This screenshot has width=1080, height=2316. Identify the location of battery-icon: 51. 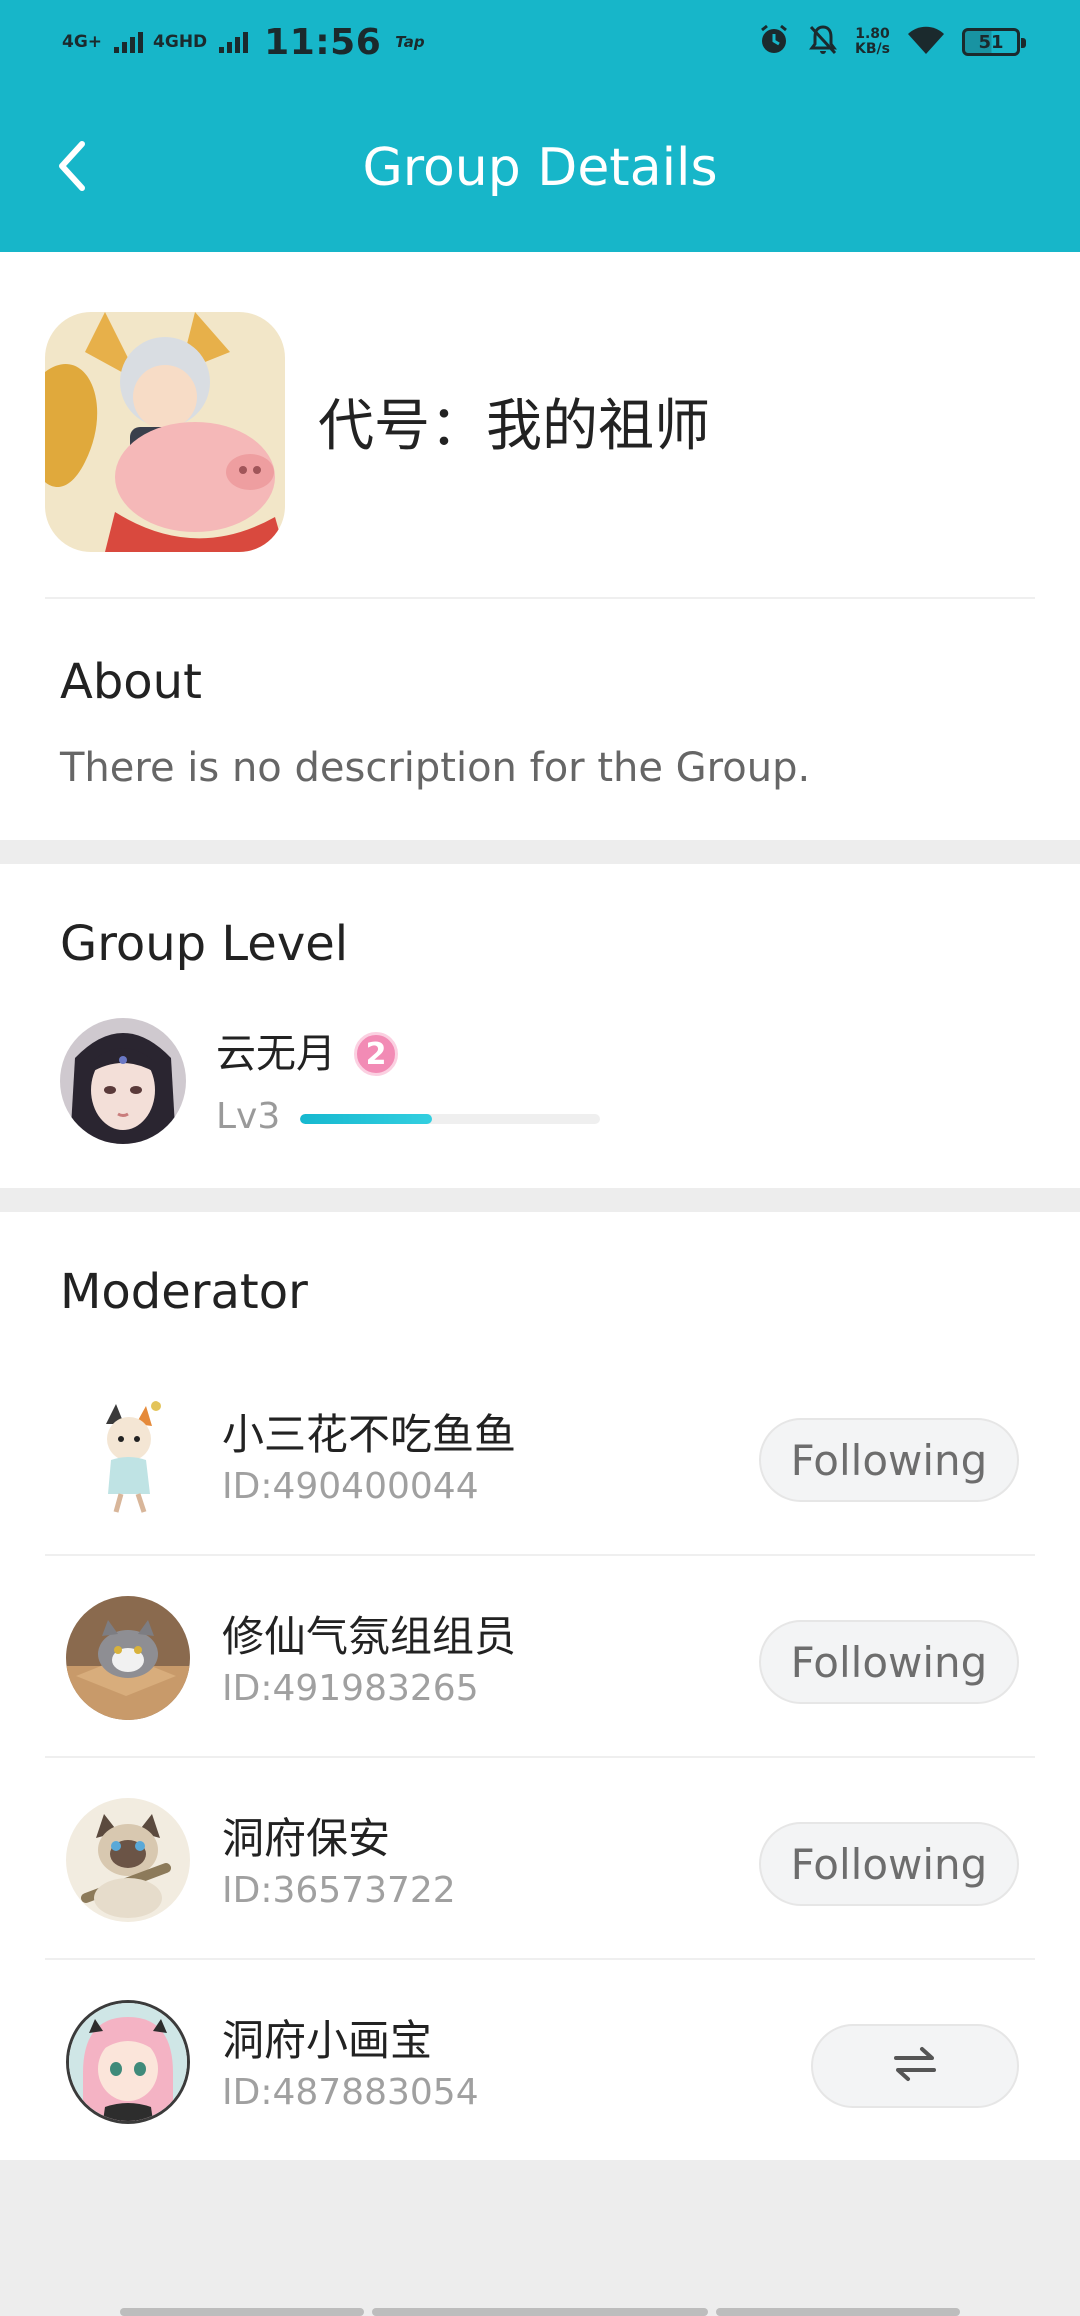
(994, 42).